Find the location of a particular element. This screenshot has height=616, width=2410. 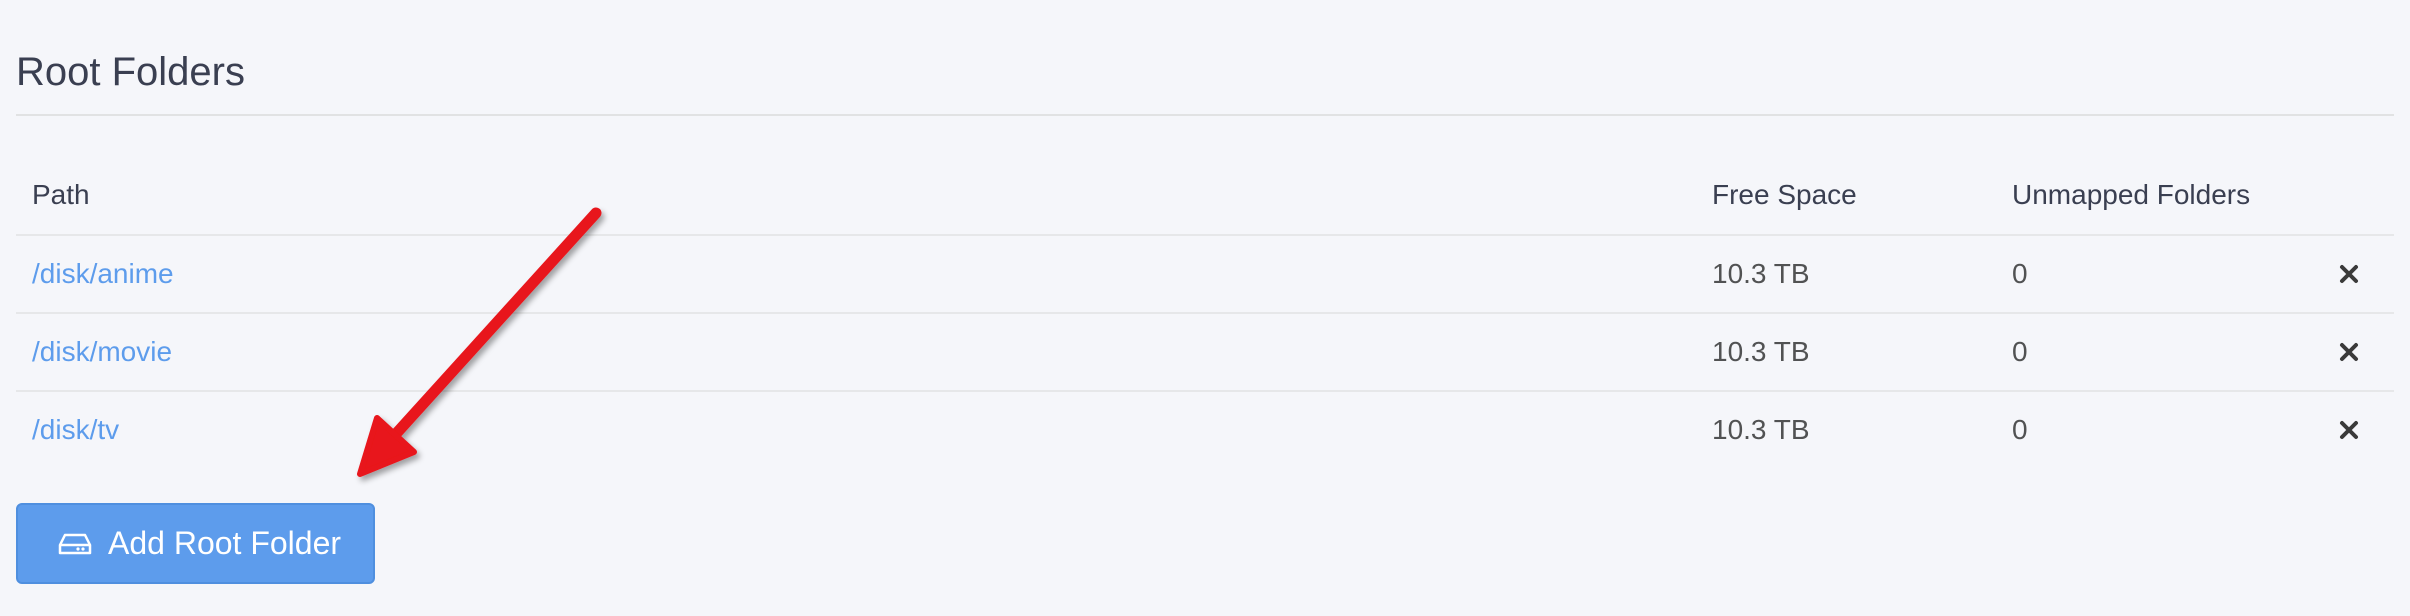

section-divider is located at coordinates (1205, 115).